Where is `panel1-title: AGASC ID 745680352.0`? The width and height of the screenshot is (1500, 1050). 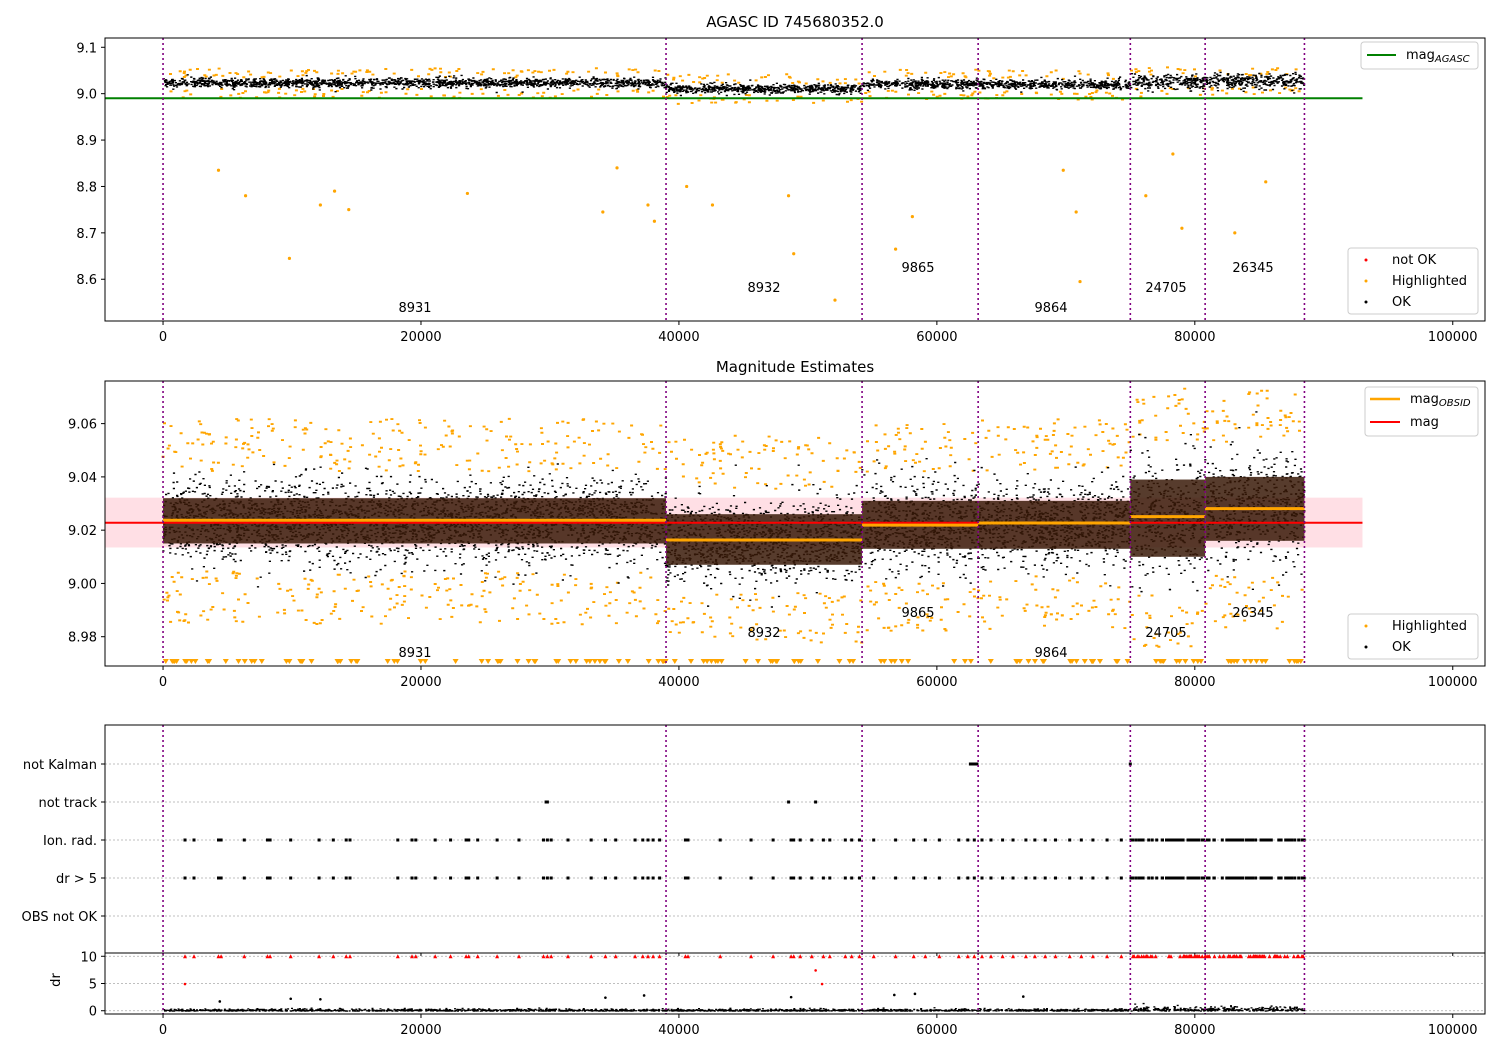
panel1-title: AGASC ID 745680352.0 is located at coordinates (795, 22).